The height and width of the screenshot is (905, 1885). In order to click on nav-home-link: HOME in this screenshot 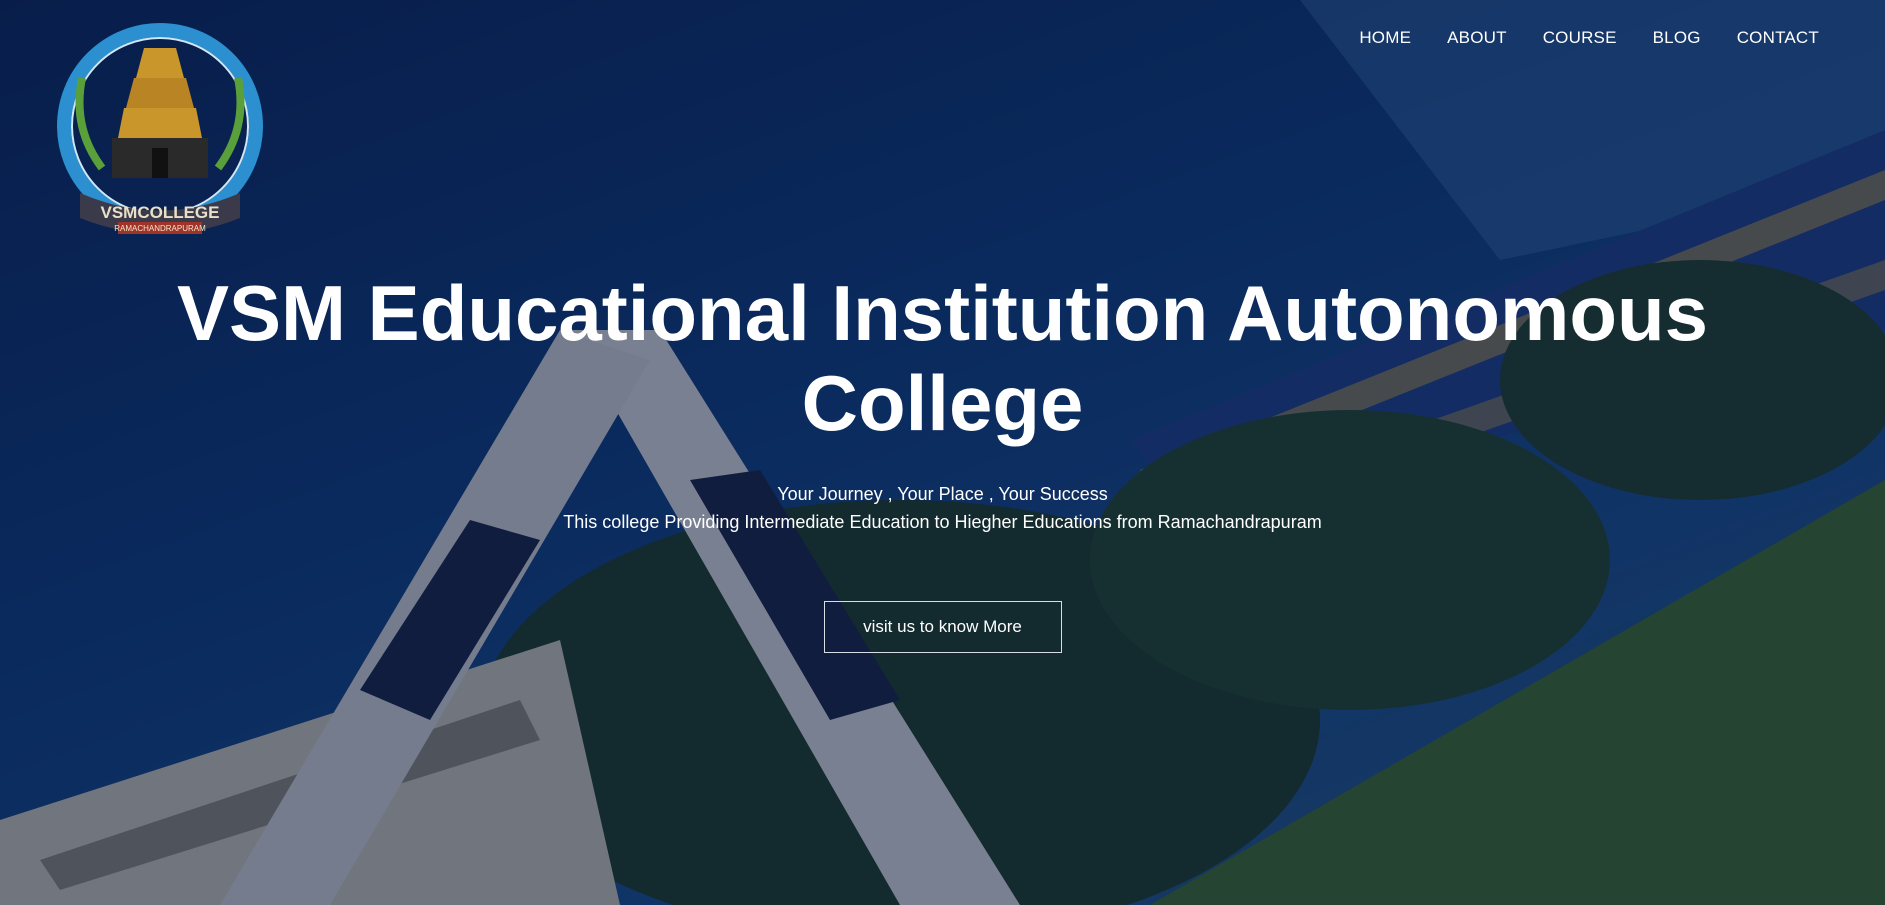, I will do `click(1385, 38)`.